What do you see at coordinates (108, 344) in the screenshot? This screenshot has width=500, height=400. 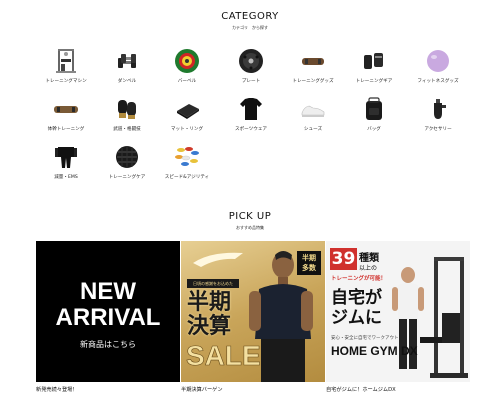 I see `new-arrival-sub: 新商品はこちら` at bounding box center [108, 344].